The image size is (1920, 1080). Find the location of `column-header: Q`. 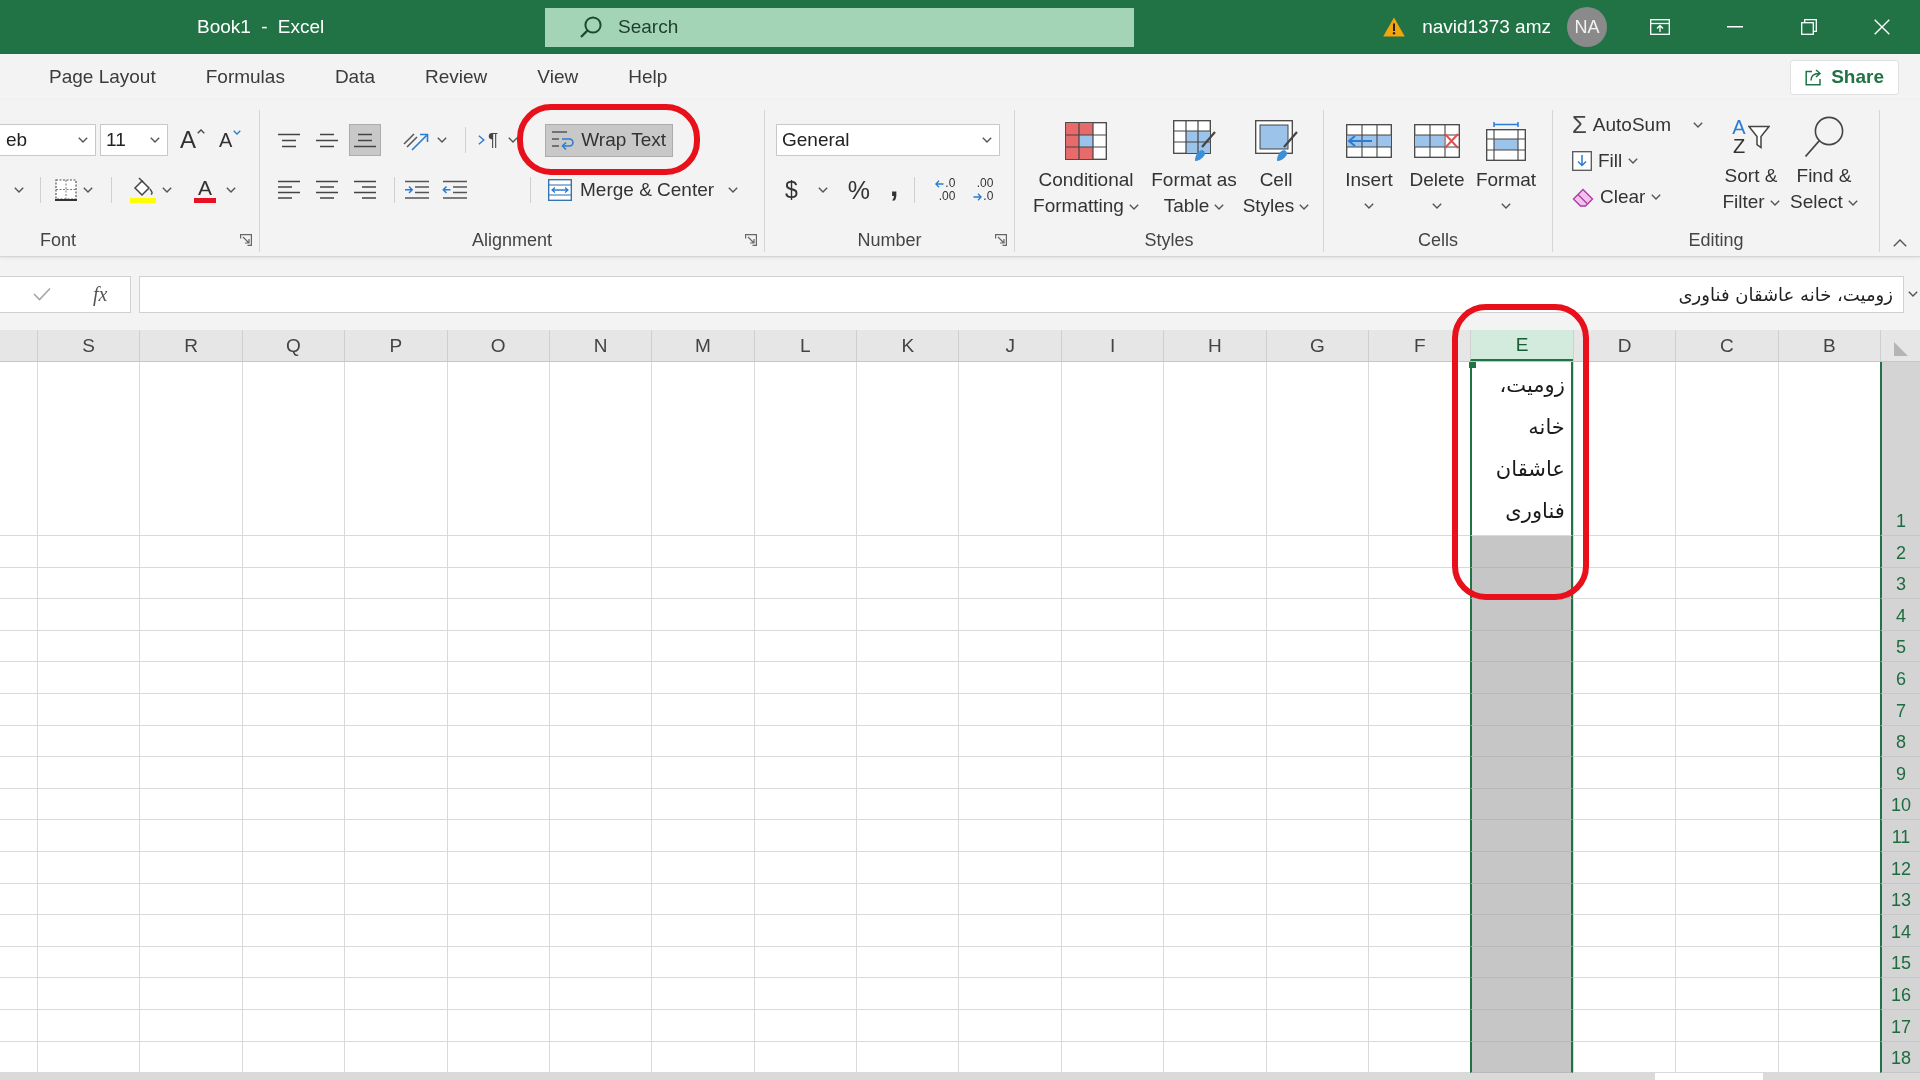

column-header: Q is located at coordinates (293, 345).